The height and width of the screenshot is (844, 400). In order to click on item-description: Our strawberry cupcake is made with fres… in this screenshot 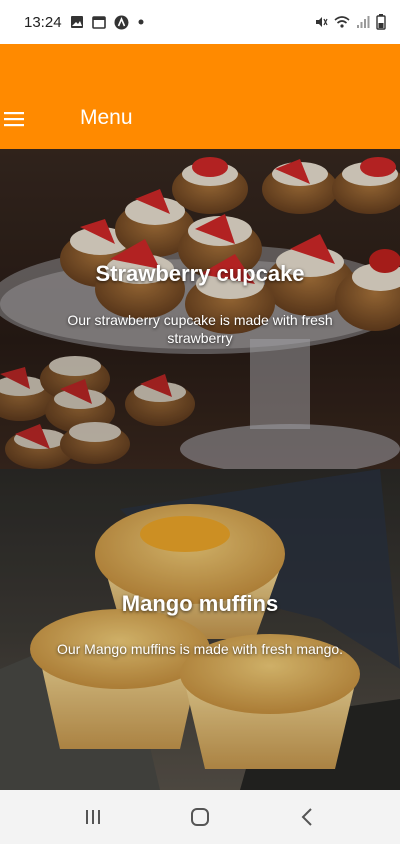, I will do `click(200, 329)`.